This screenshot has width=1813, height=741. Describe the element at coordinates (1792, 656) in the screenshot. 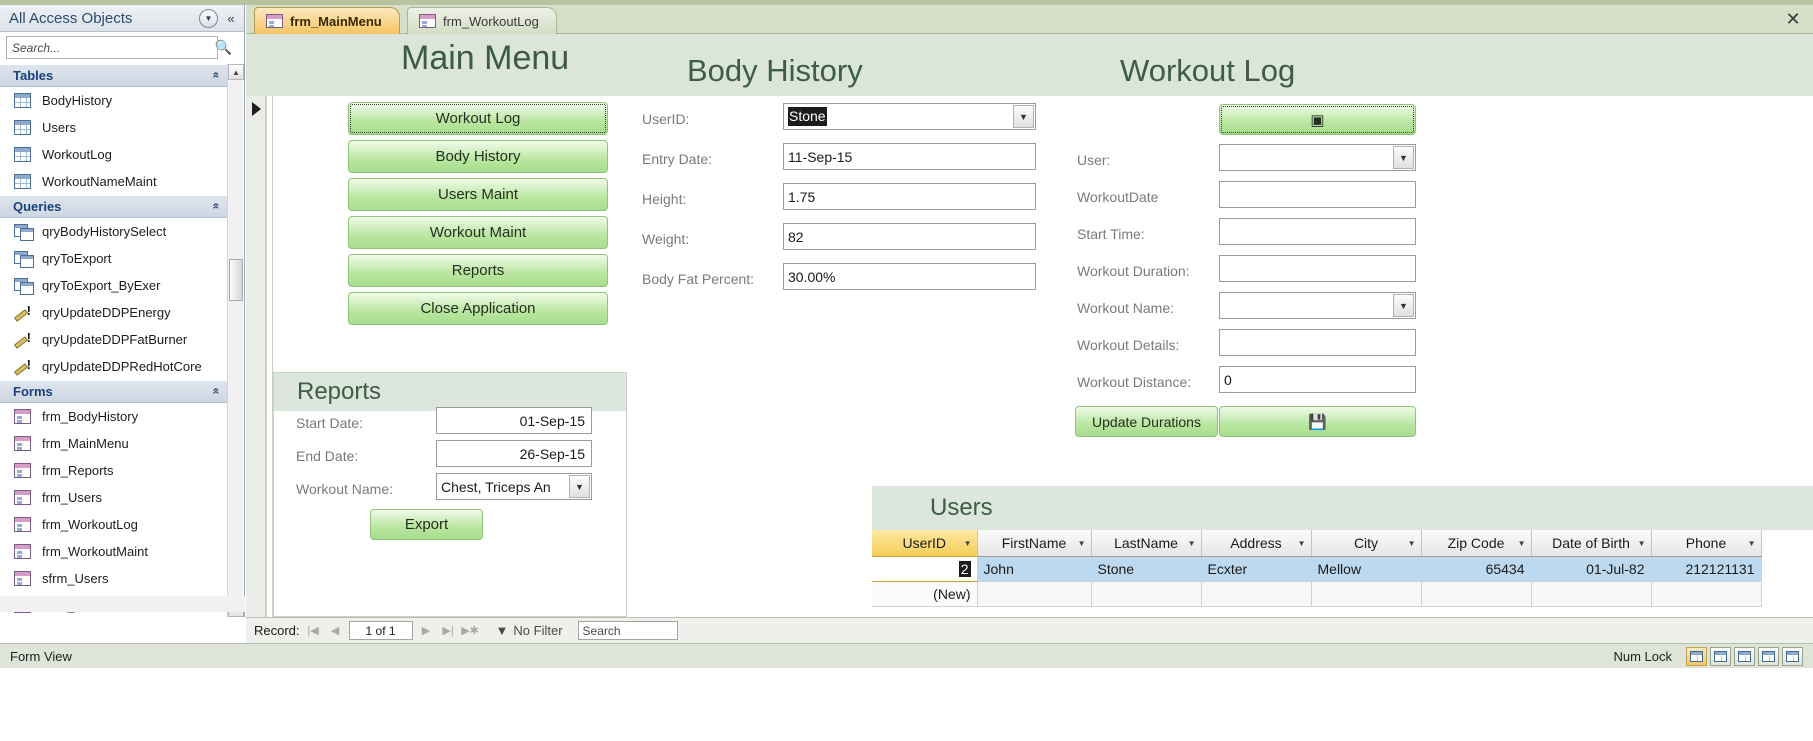

I see `design-view-button` at that location.